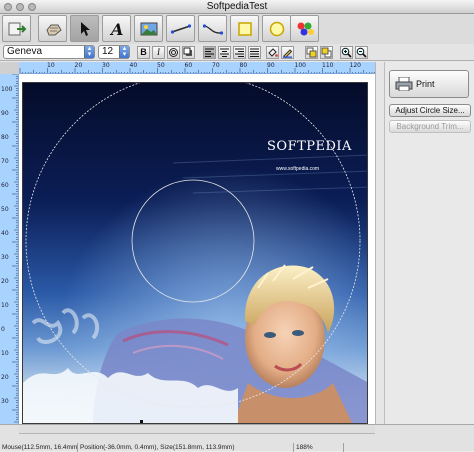  I want to click on select-tool-button, so click(84, 28).